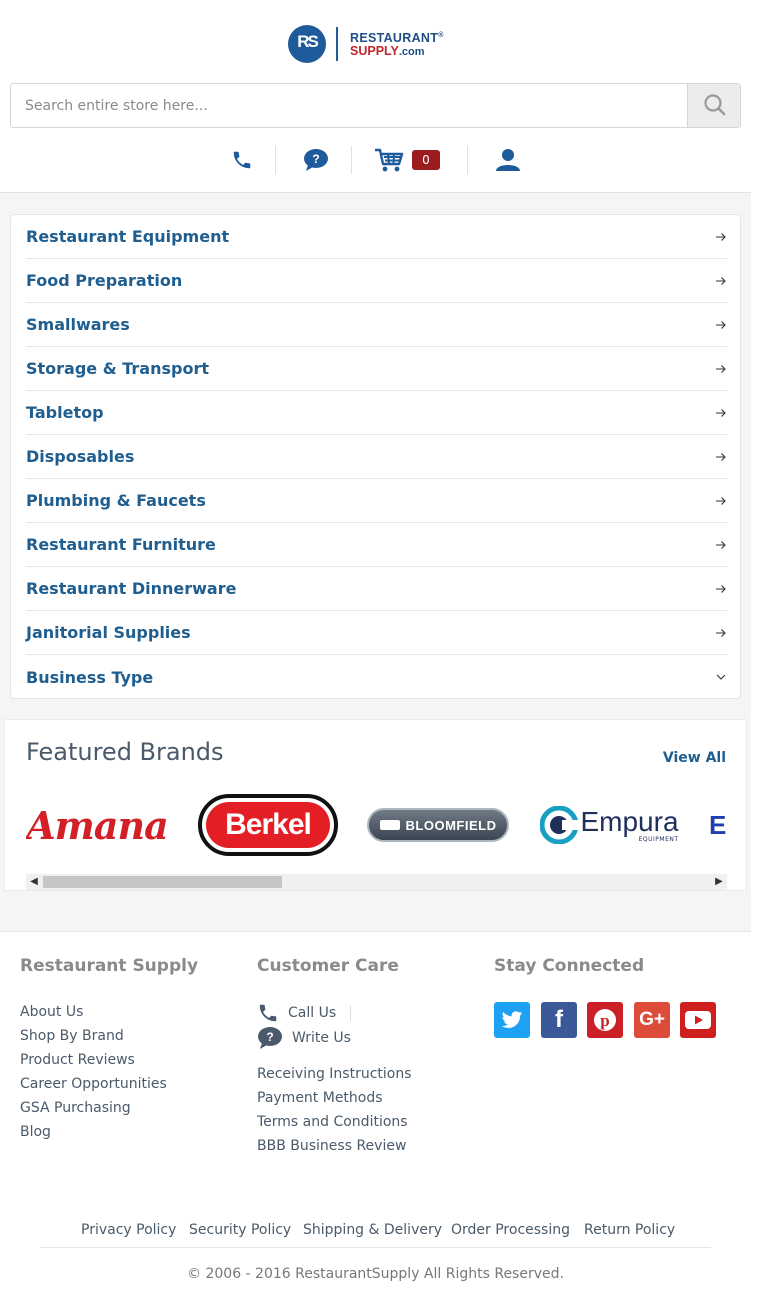 The width and height of the screenshot is (768, 1310). What do you see at coordinates (376, 633) in the screenshot?
I see `category-item: Janitorial Supplies` at bounding box center [376, 633].